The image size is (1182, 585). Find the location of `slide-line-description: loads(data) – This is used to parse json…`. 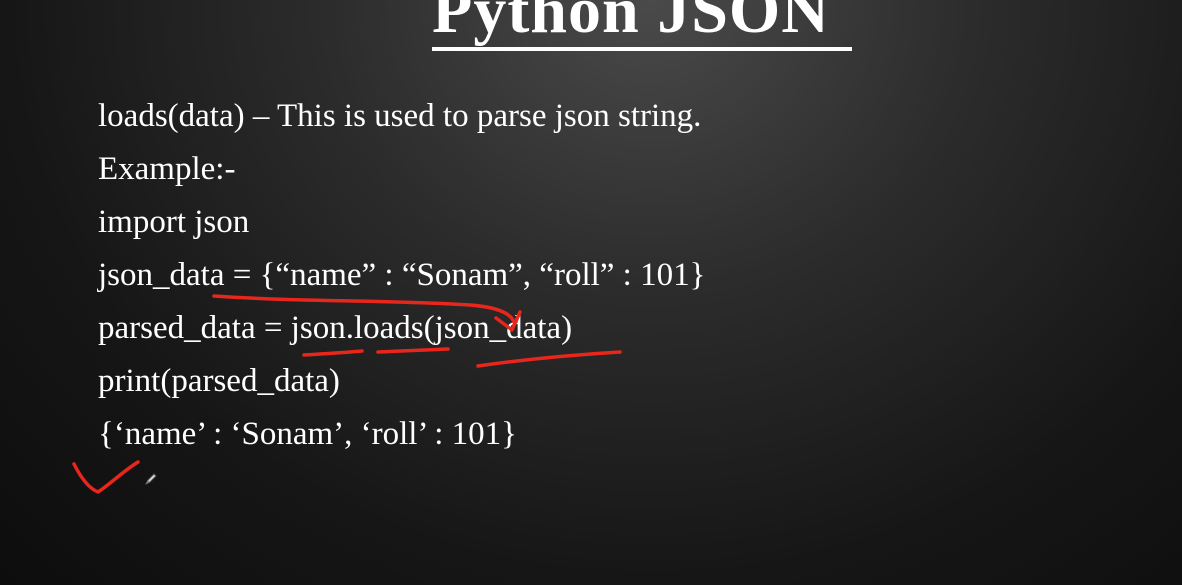

slide-line-description: loads(data) – This is used to parse json… is located at coordinates (400, 116).